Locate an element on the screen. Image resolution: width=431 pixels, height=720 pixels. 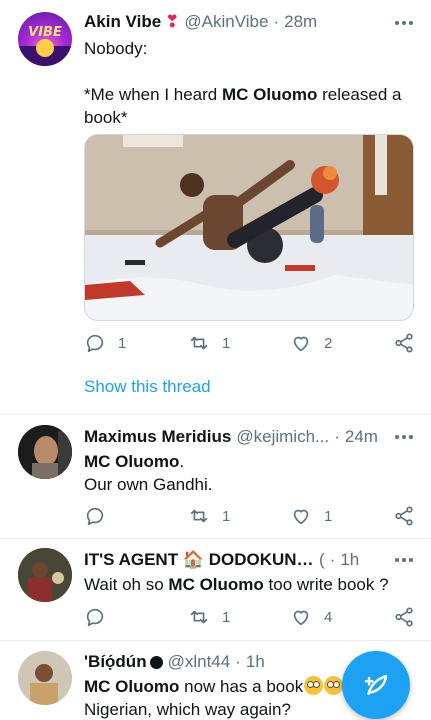
like-count: 1 is located at coordinates (328, 516).